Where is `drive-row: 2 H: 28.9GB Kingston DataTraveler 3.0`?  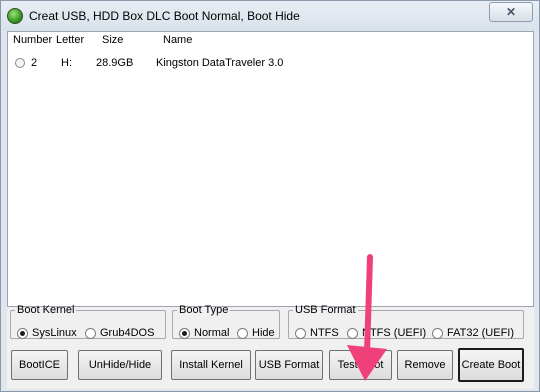
drive-row: 2 H: 28.9GB Kingston DataTraveler 3.0 is located at coordinates (270, 63).